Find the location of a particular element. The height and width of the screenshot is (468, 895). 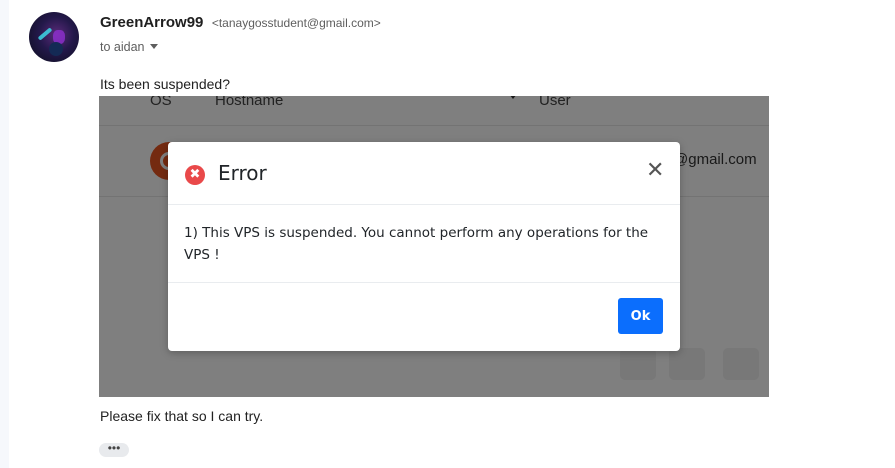

show-trimmed-content-button: ••• is located at coordinates (114, 449).